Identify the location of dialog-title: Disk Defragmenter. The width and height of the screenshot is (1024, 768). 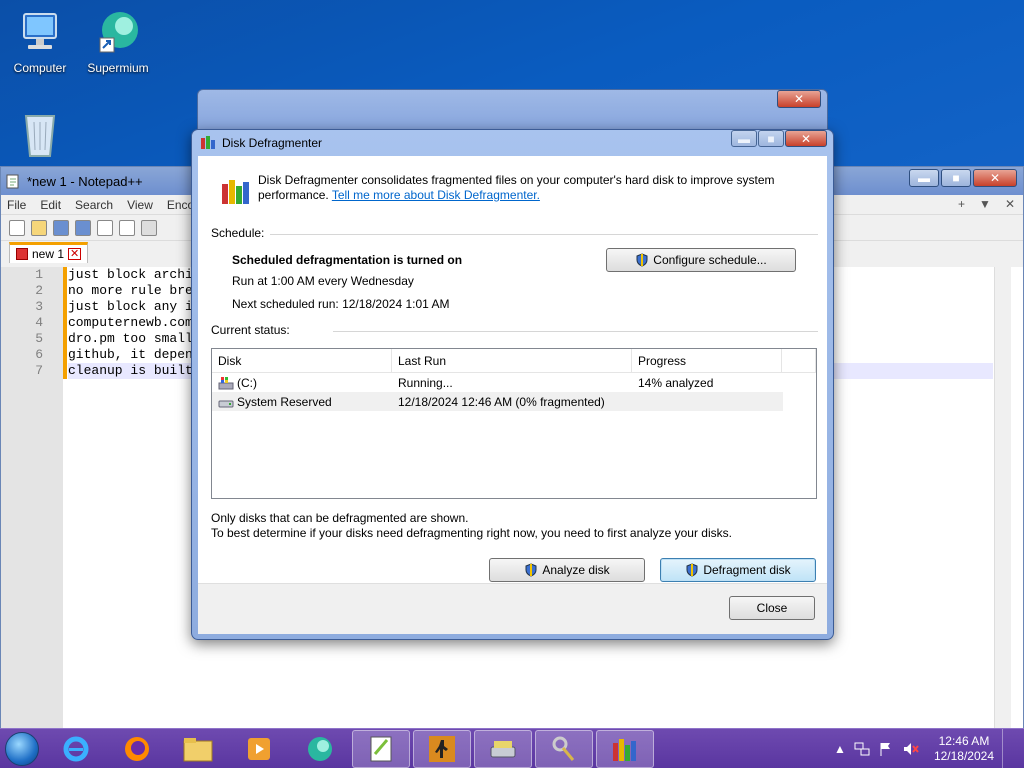
(272, 143).